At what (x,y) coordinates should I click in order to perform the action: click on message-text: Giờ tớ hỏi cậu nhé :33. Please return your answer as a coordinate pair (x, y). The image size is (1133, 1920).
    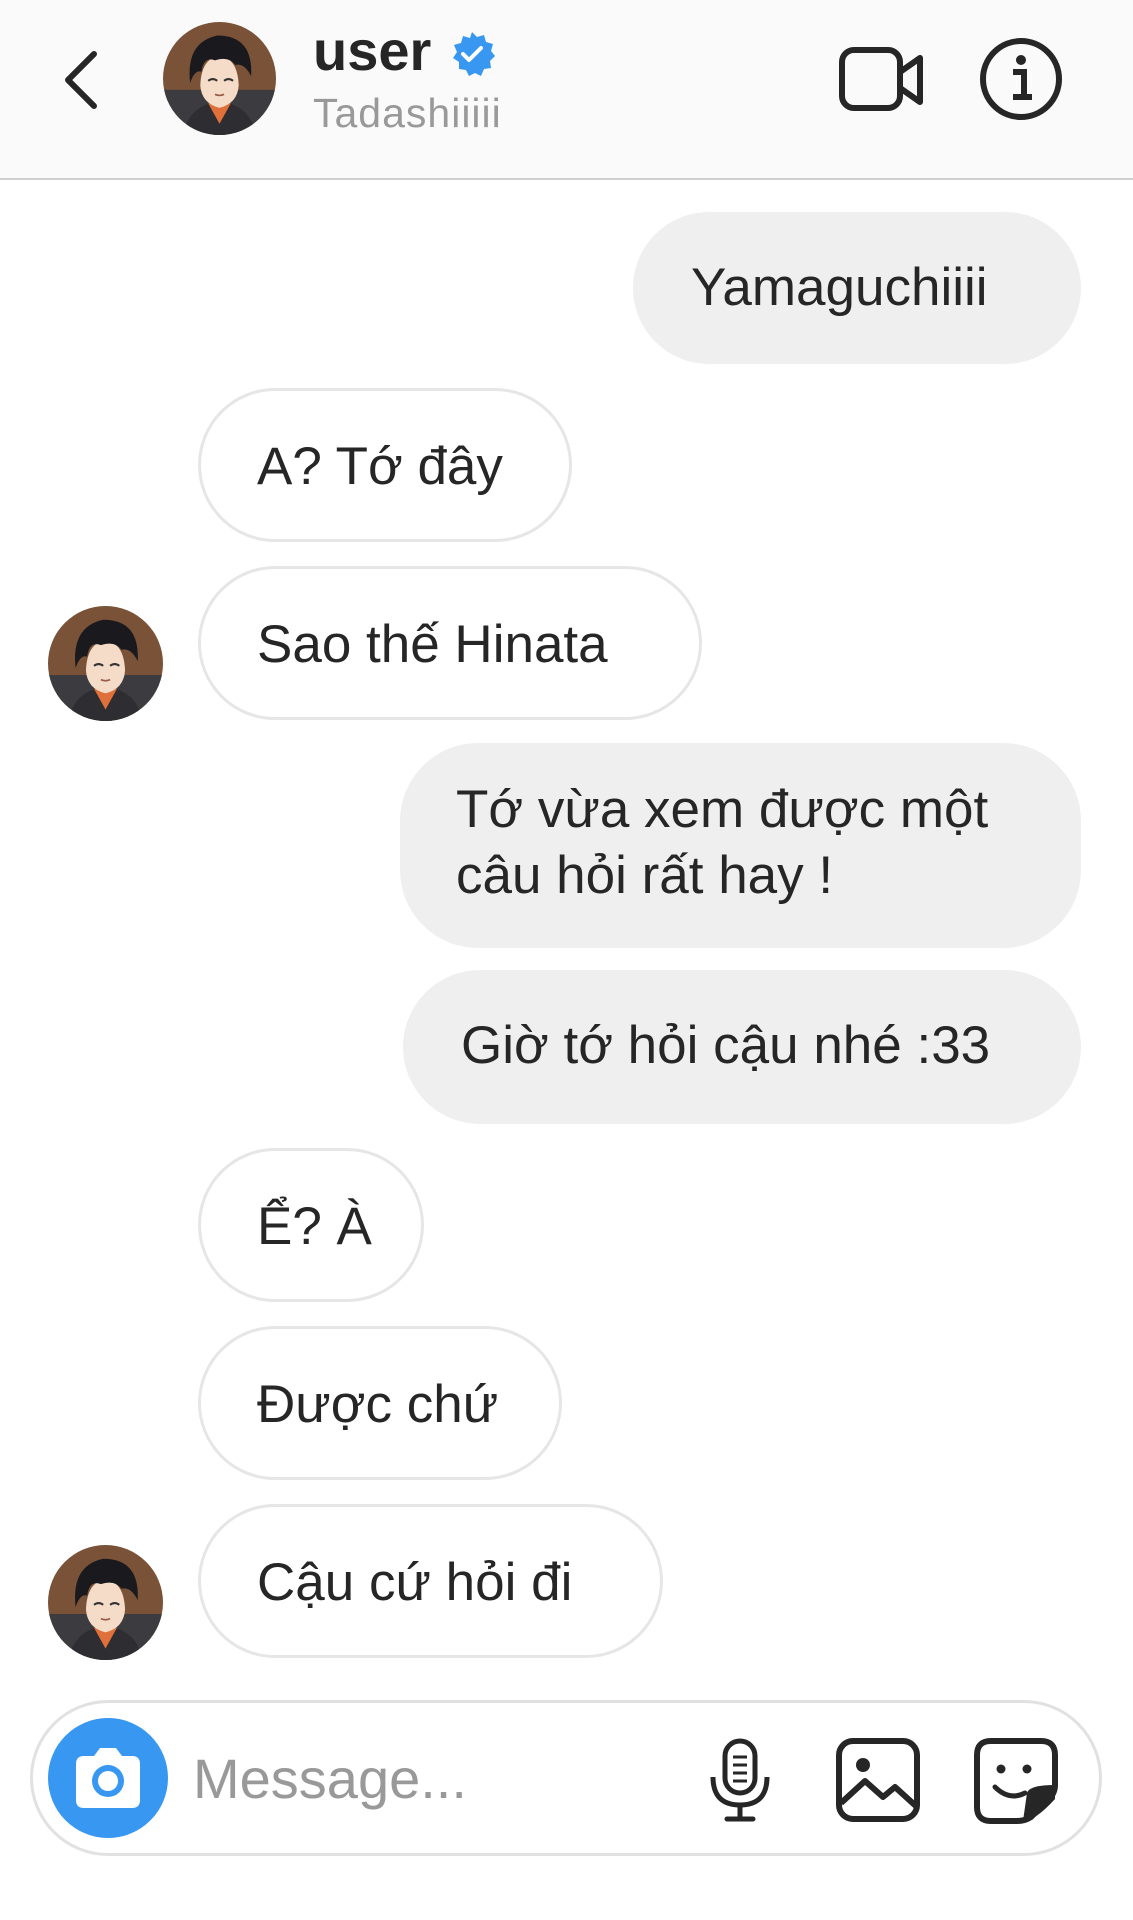
    Looking at the image, I should click on (726, 1045).